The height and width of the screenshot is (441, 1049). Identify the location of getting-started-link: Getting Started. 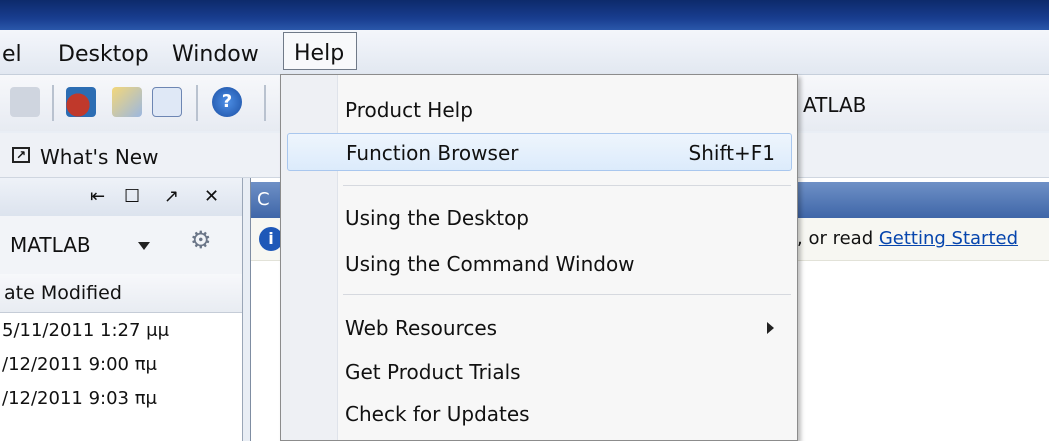
(948, 238).